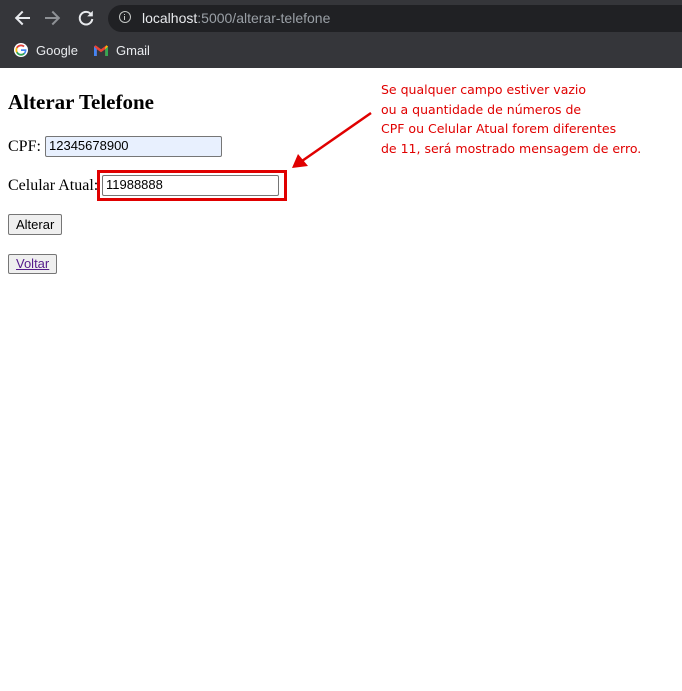 The height and width of the screenshot is (691, 682). I want to click on annotation-line: de 11, será mostrado mensagem de erro., so click(511, 148).